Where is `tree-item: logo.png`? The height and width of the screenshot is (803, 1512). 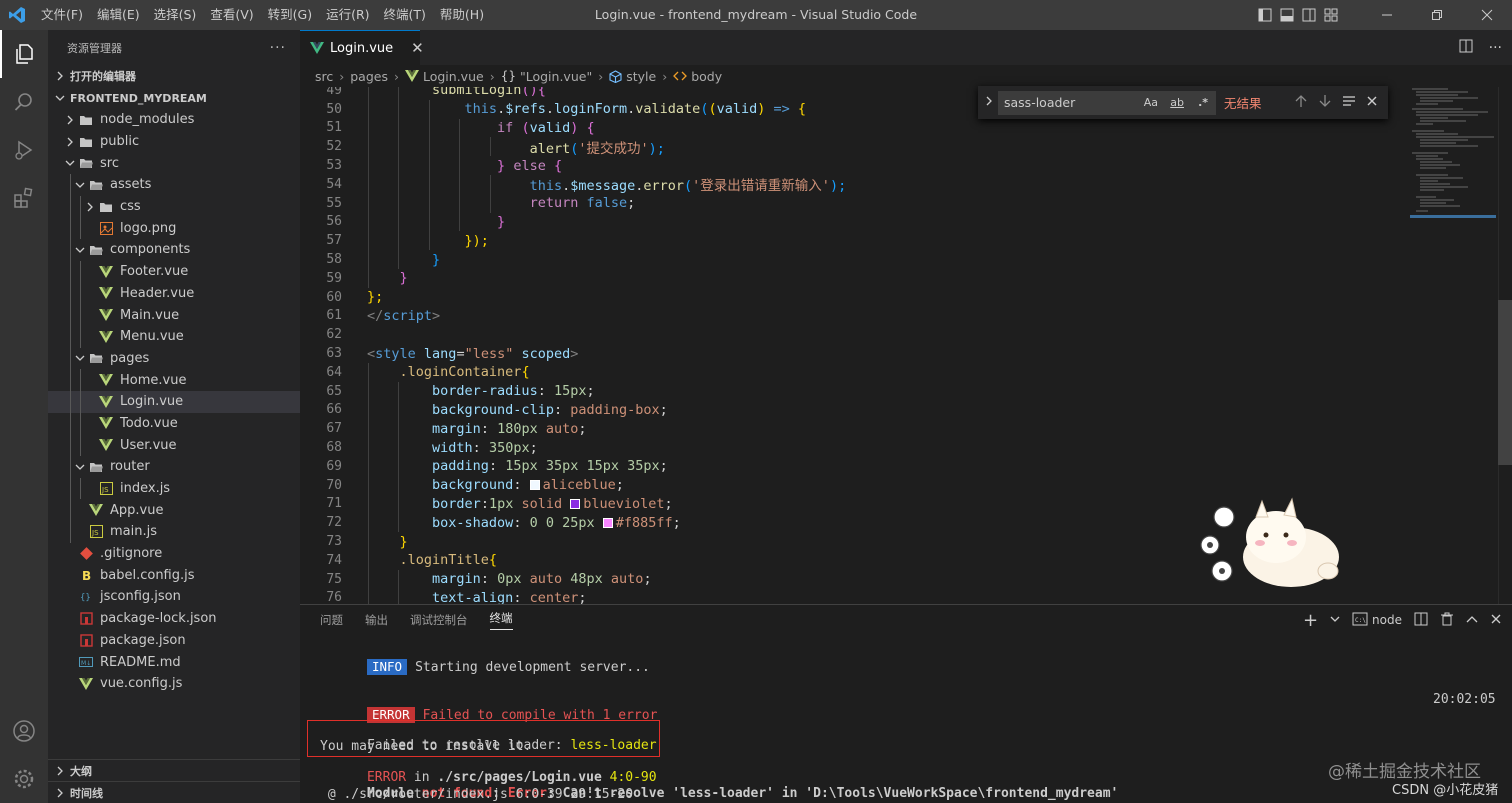 tree-item: logo.png is located at coordinates (174, 228).